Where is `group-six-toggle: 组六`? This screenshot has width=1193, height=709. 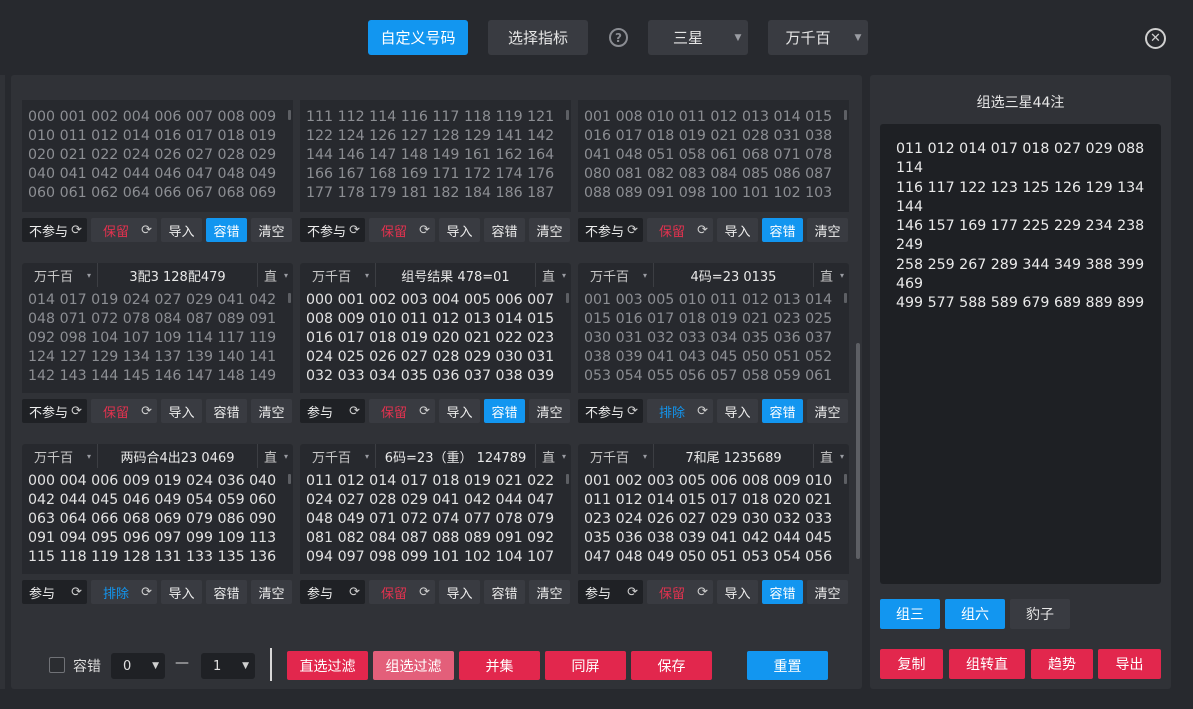
group-six-toggle: 组六 is located at coordinates (975, 614).